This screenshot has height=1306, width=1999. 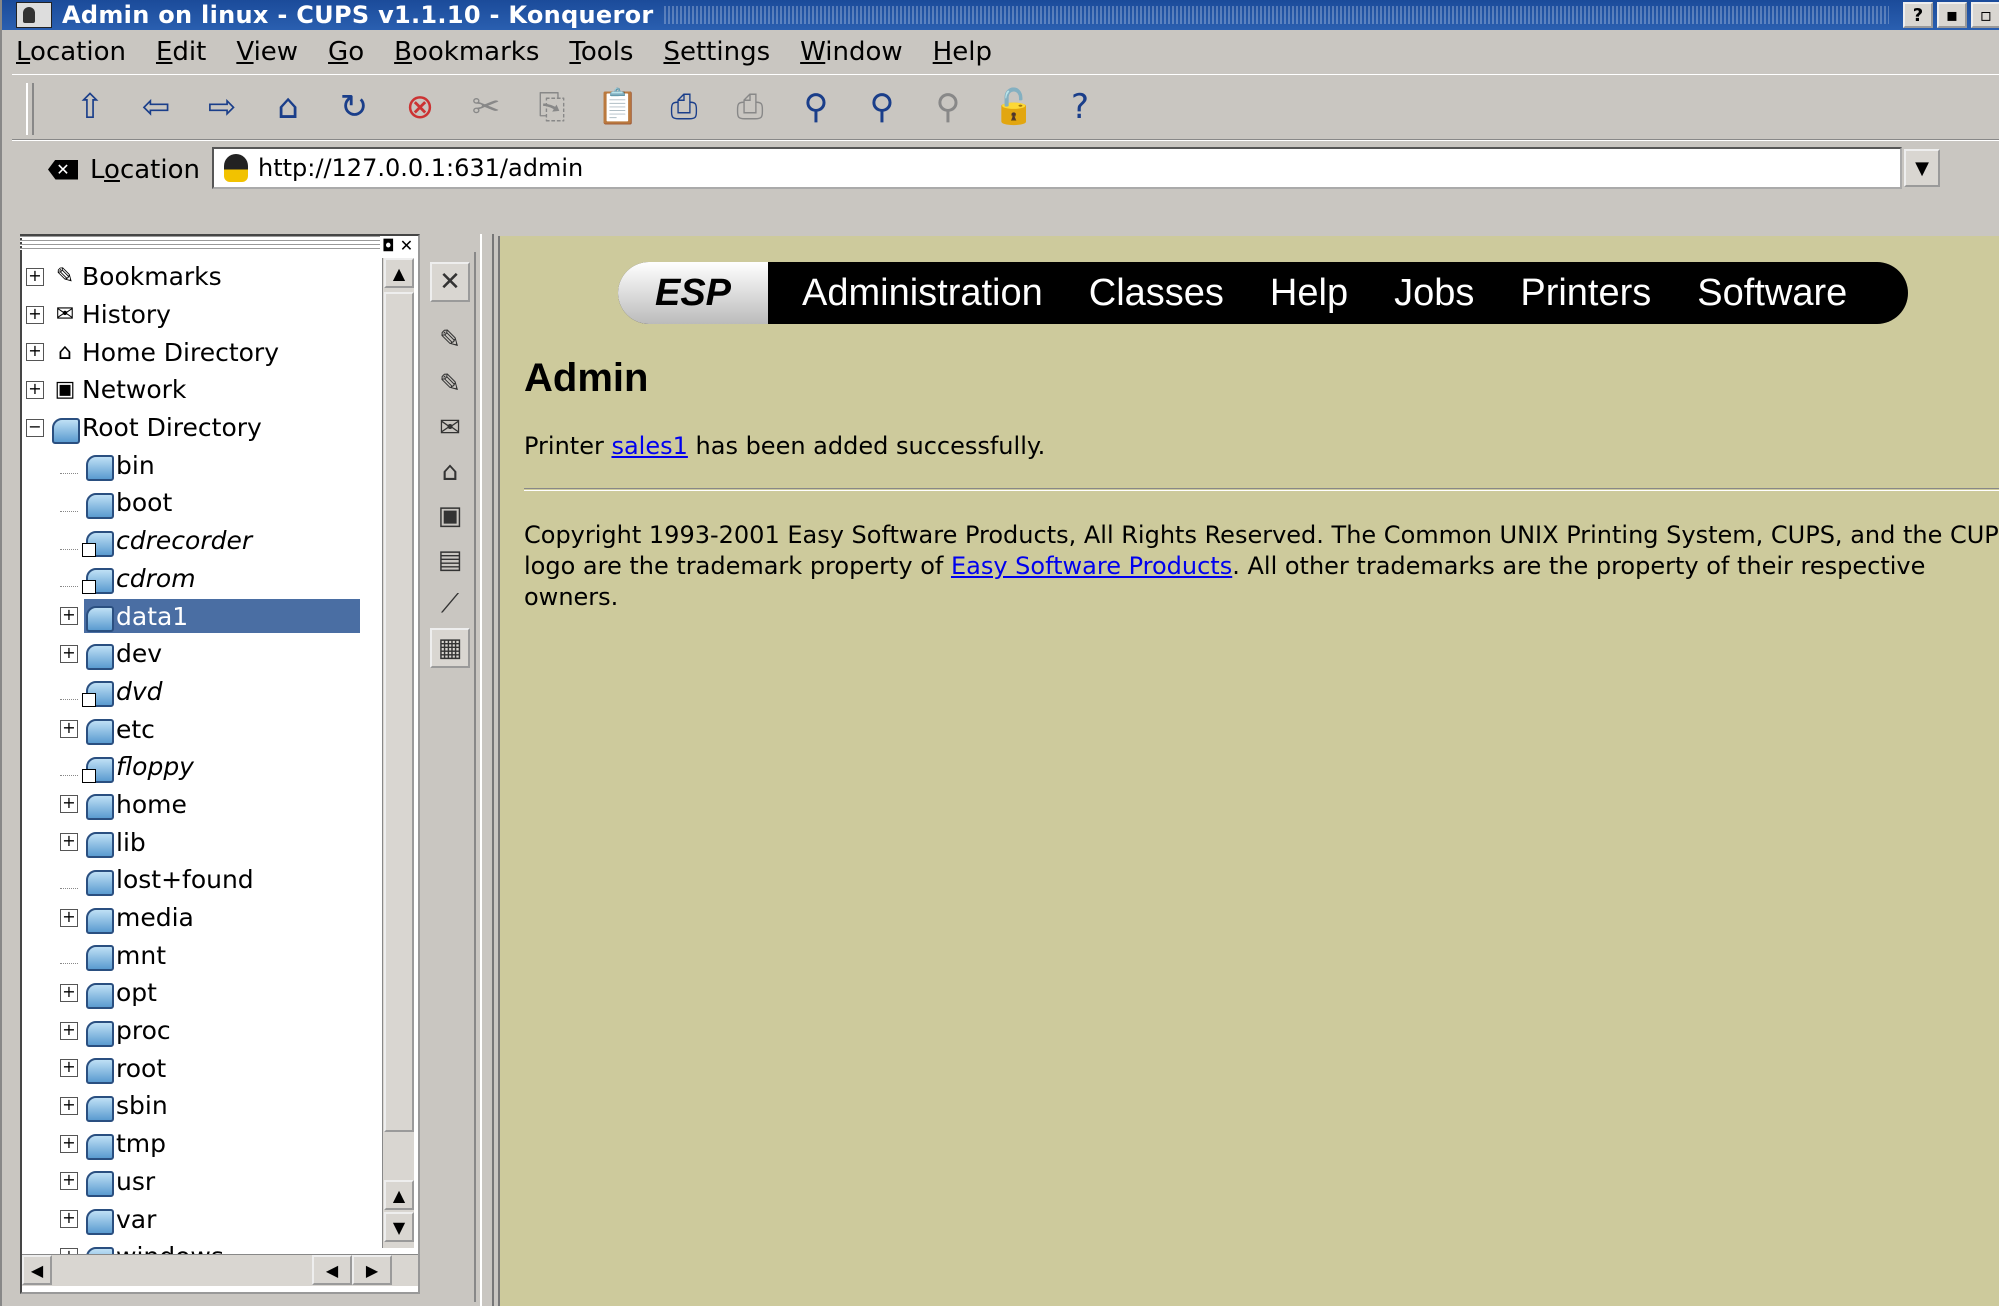 What do you see at coordinates (1585, 293) in the screenshot?
I see `nav-printers: Printers` at bounding box center [1585, 293].